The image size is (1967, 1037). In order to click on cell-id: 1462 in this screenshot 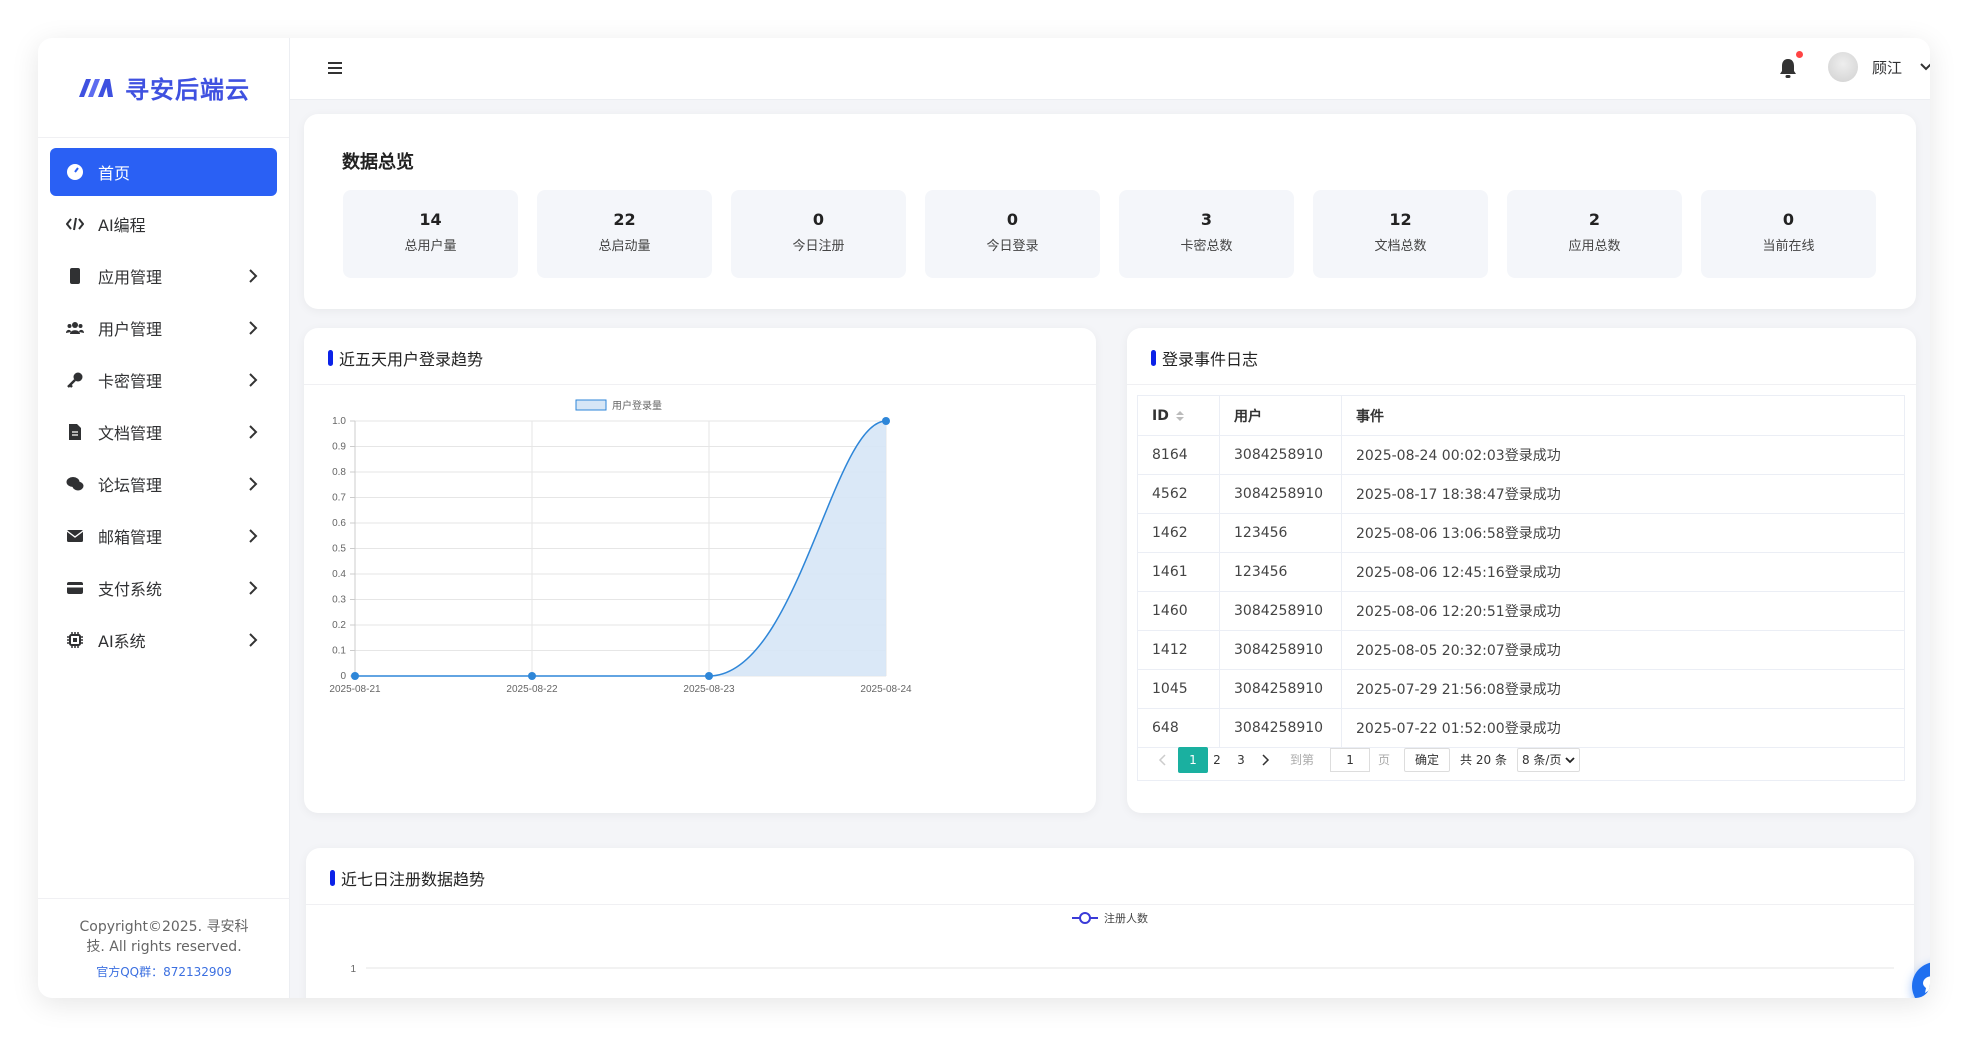, I will do `click(1178, 533)`.